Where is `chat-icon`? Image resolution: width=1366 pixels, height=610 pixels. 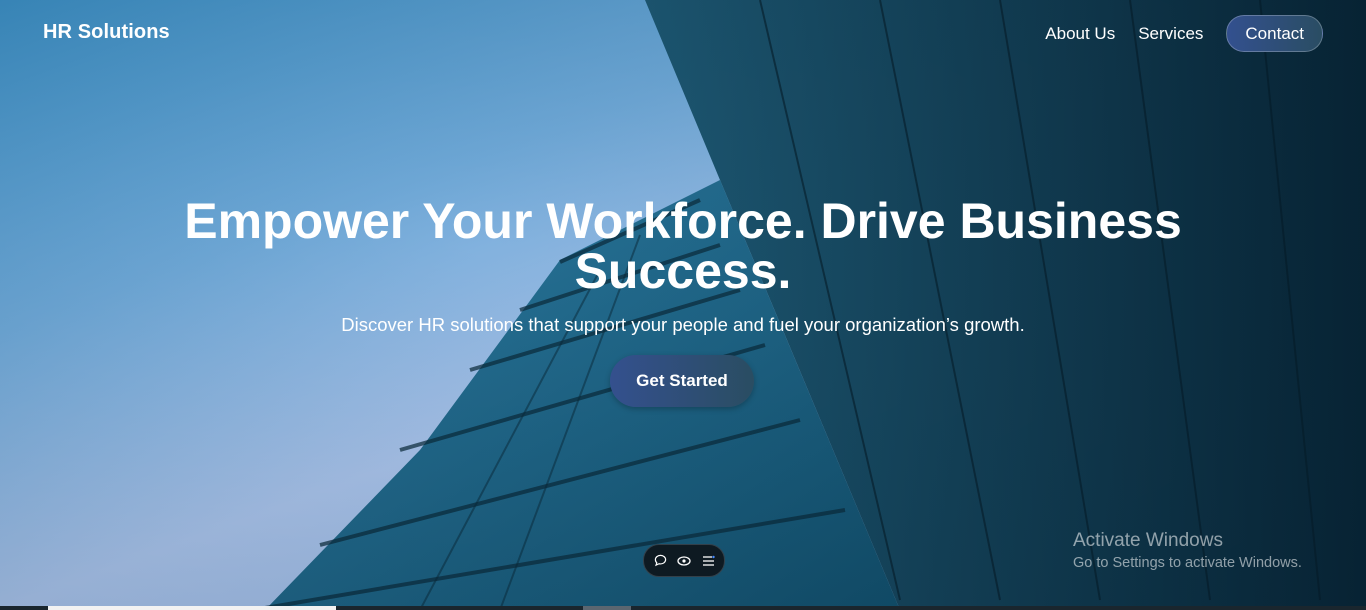 chat-icon is located at coordinates (660, 560).